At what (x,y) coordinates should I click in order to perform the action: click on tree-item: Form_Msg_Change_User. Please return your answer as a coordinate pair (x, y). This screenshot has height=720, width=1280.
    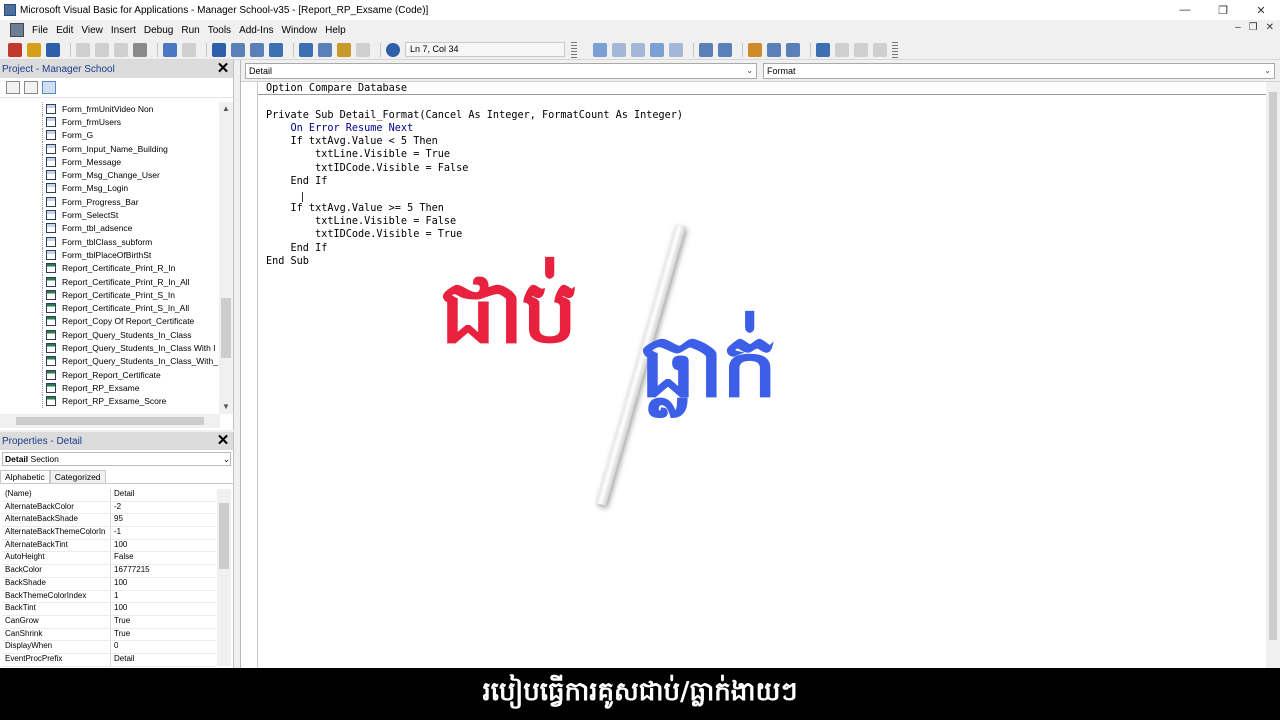
    Looking at the image, I should click on (110, 175).